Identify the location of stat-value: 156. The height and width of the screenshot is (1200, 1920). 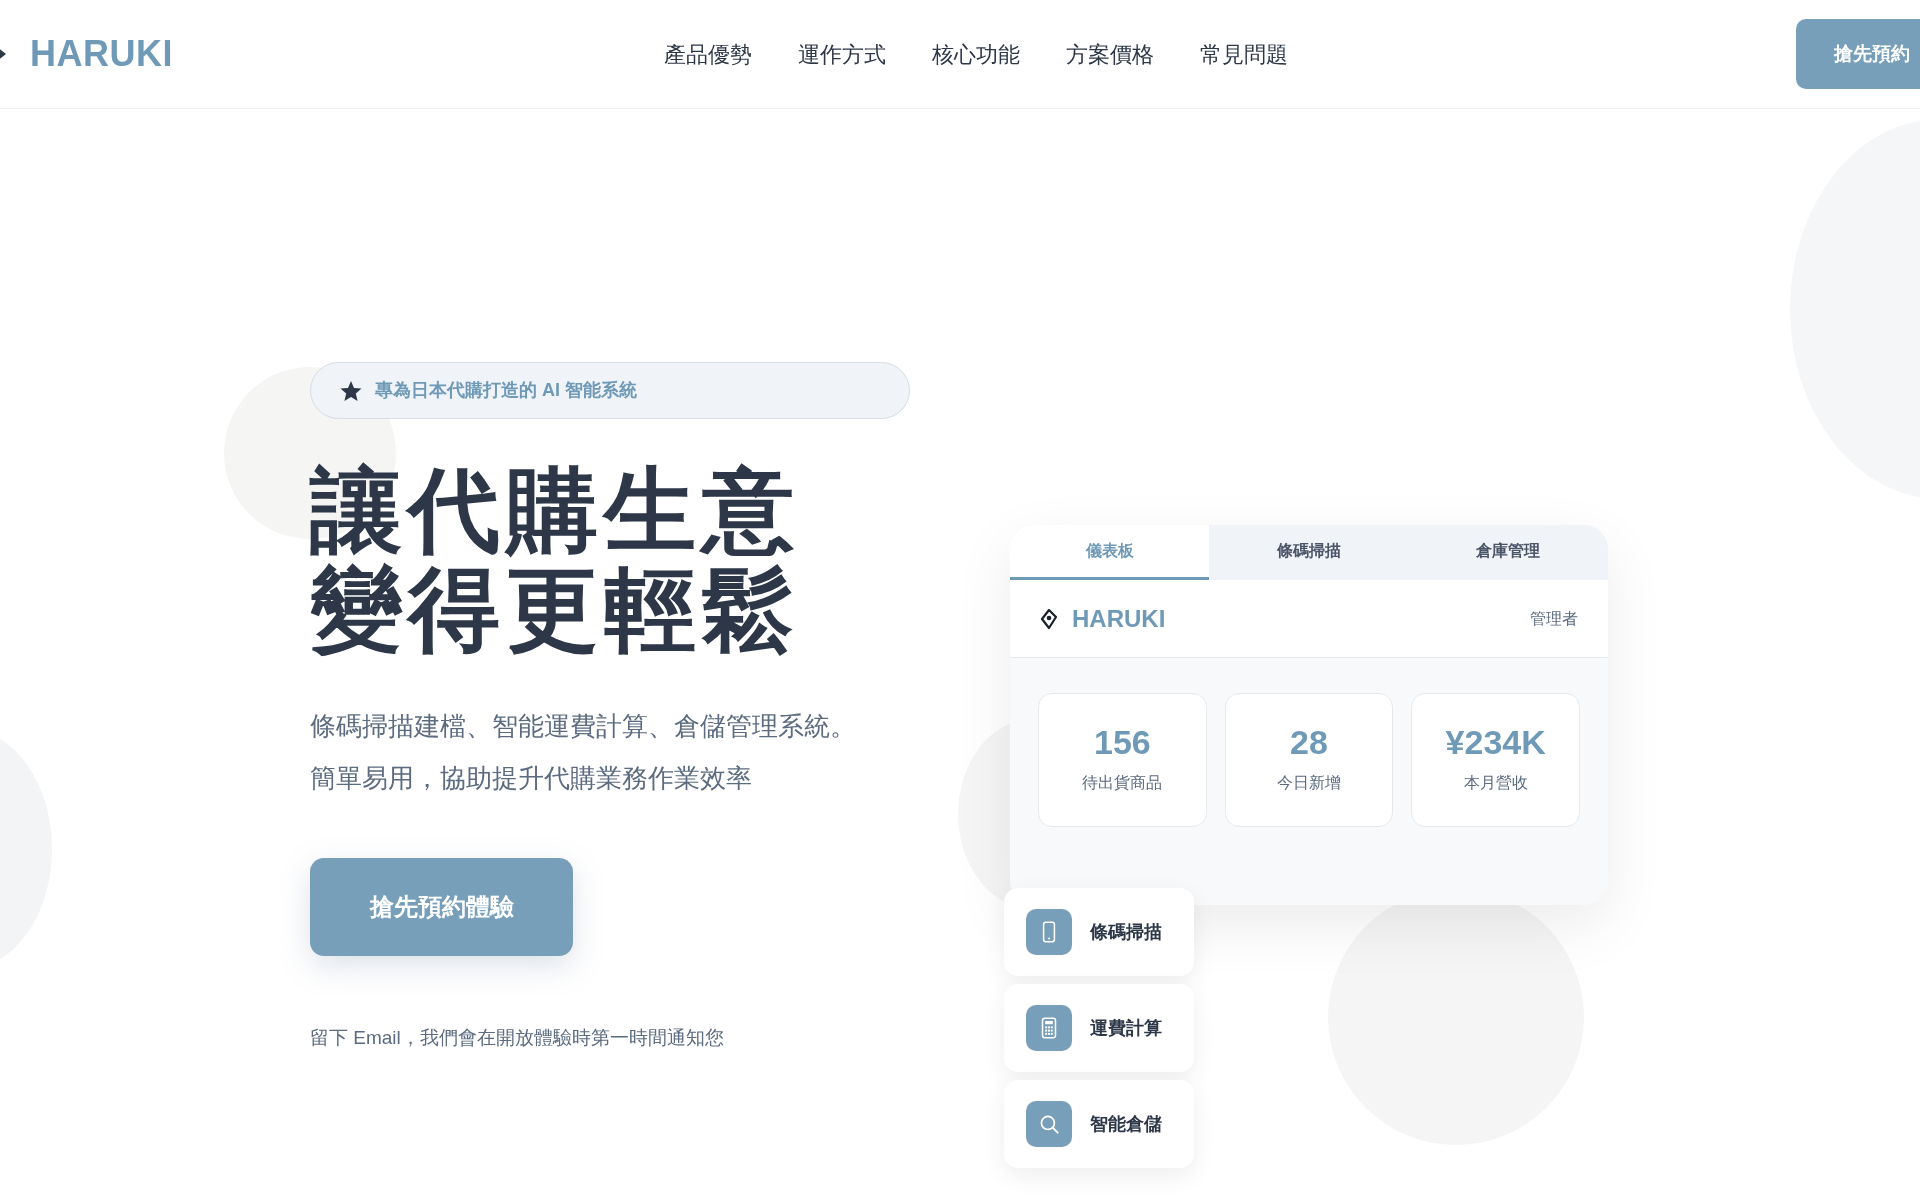
(1122, 742).